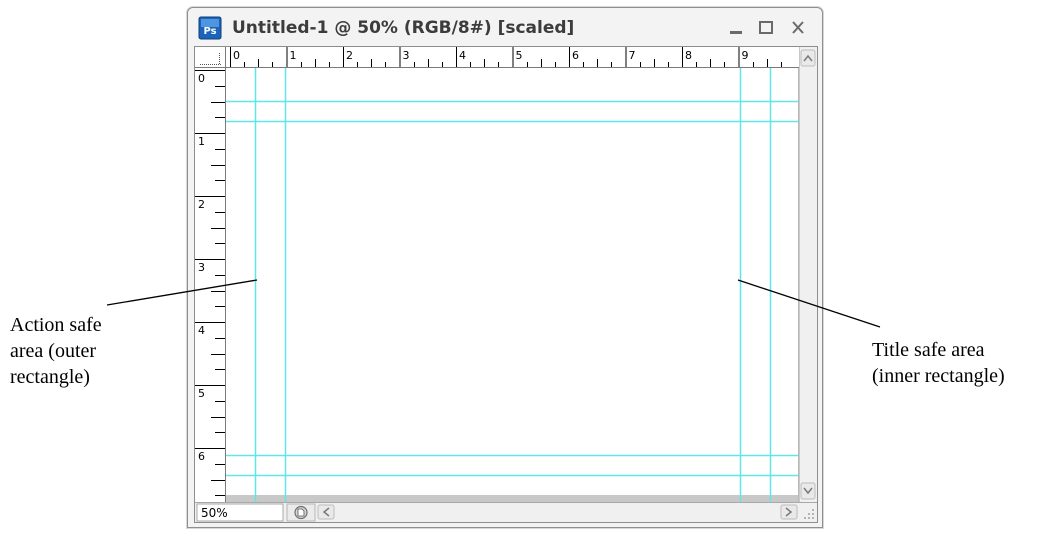 Image resolution: width=1052 pixels, height=534 pixels. I want to click on resize-grip-icon, so click(808, 512).